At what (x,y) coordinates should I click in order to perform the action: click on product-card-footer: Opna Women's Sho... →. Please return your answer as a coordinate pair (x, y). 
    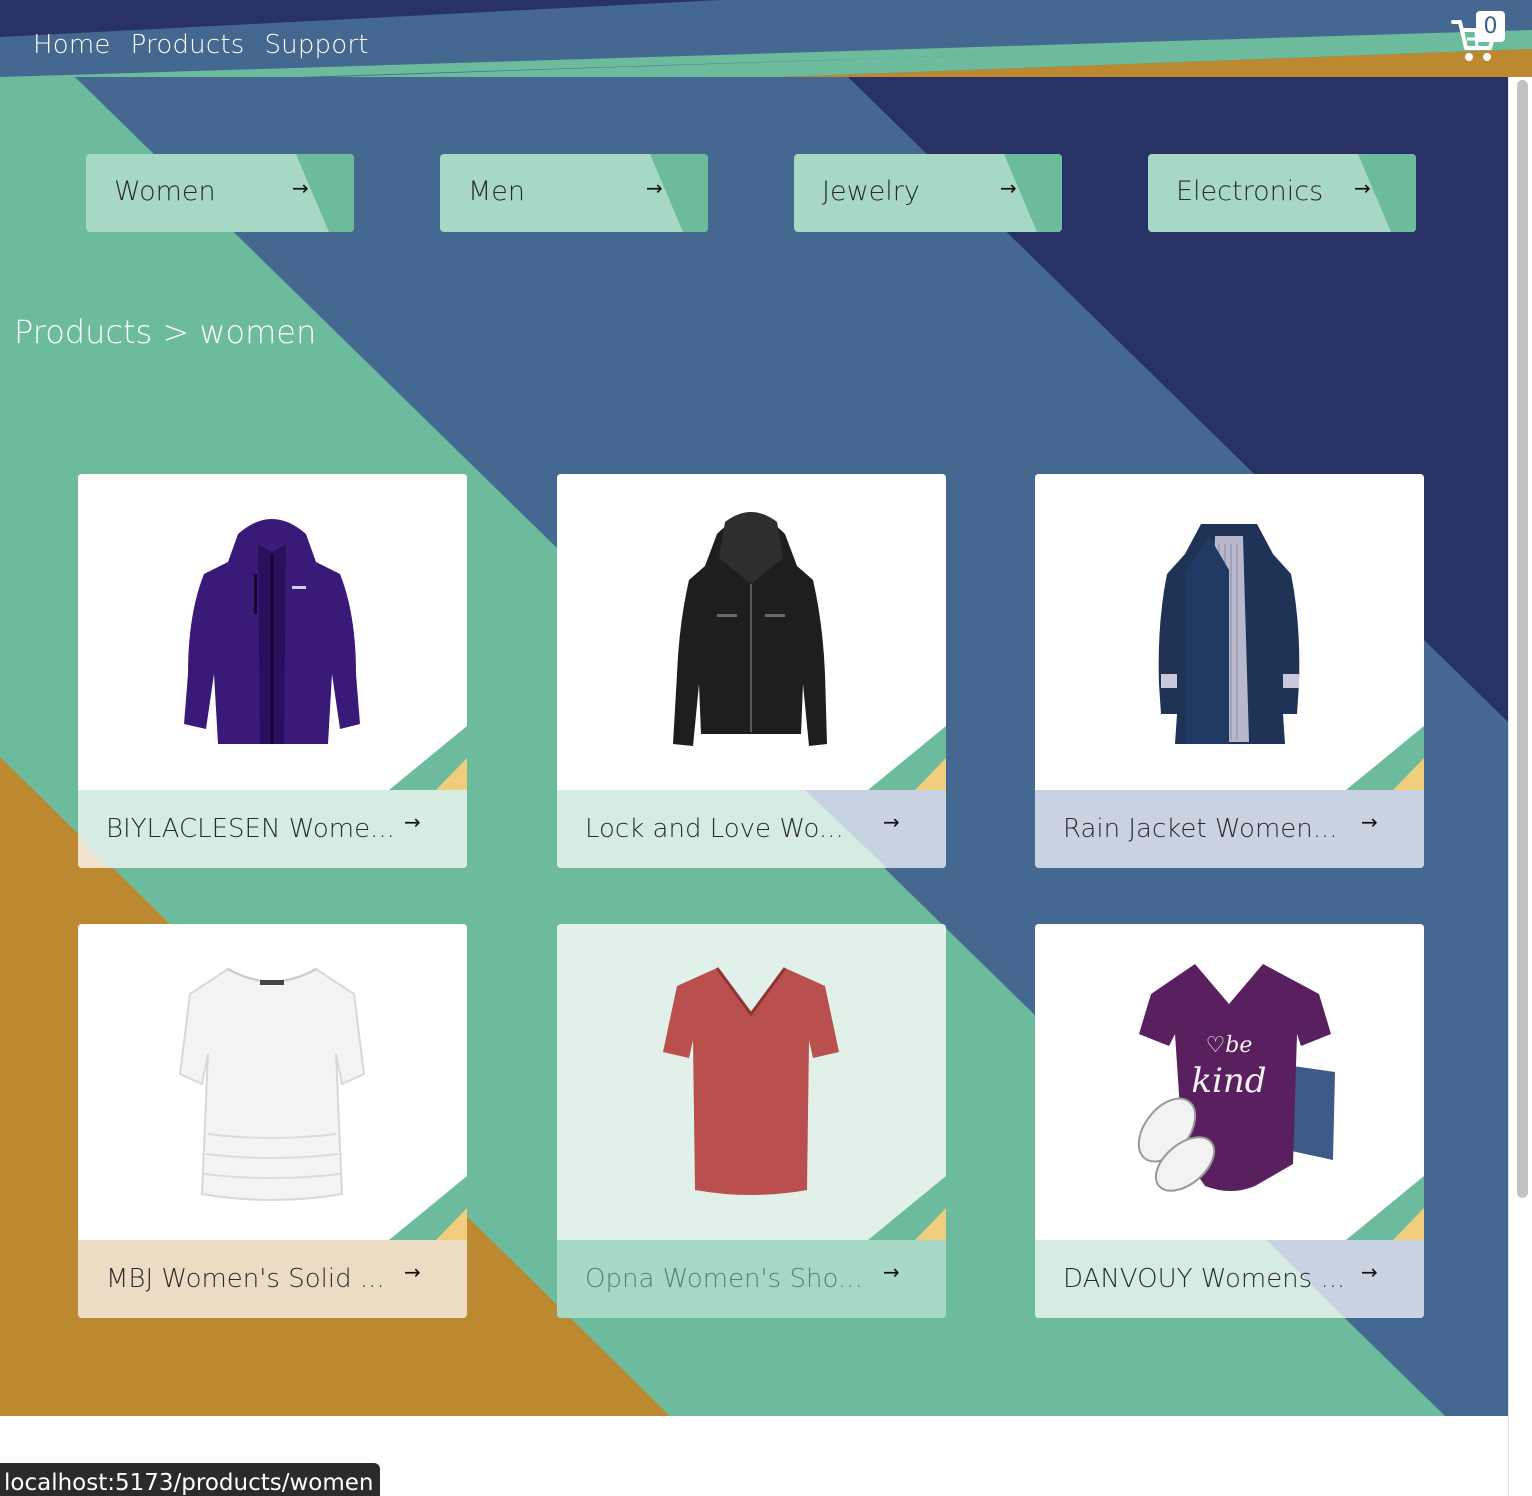
    Looking at the image, I should click on (751, 1279).